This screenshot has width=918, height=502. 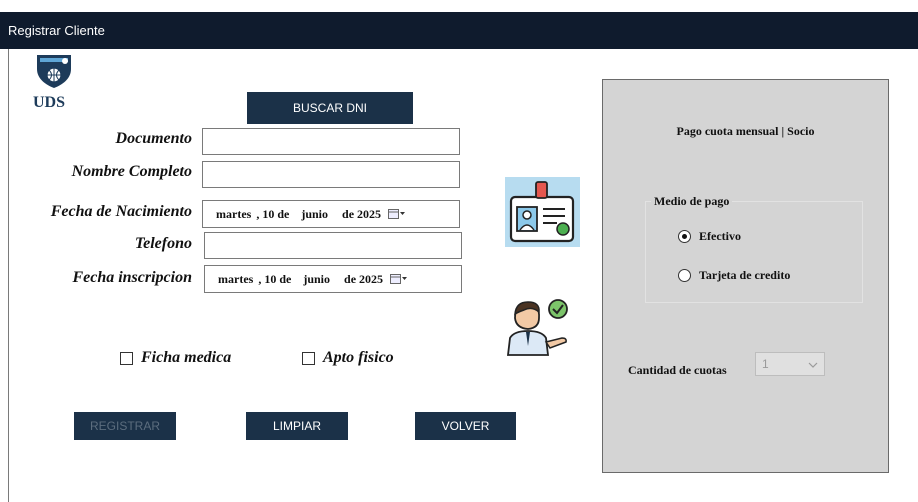 What do you see at coordinates (333, 279) in the screenshot?
I see `fecha-inscripcion-picker: martes , 10 de junio de 2025` at bounding box center [333, 279].